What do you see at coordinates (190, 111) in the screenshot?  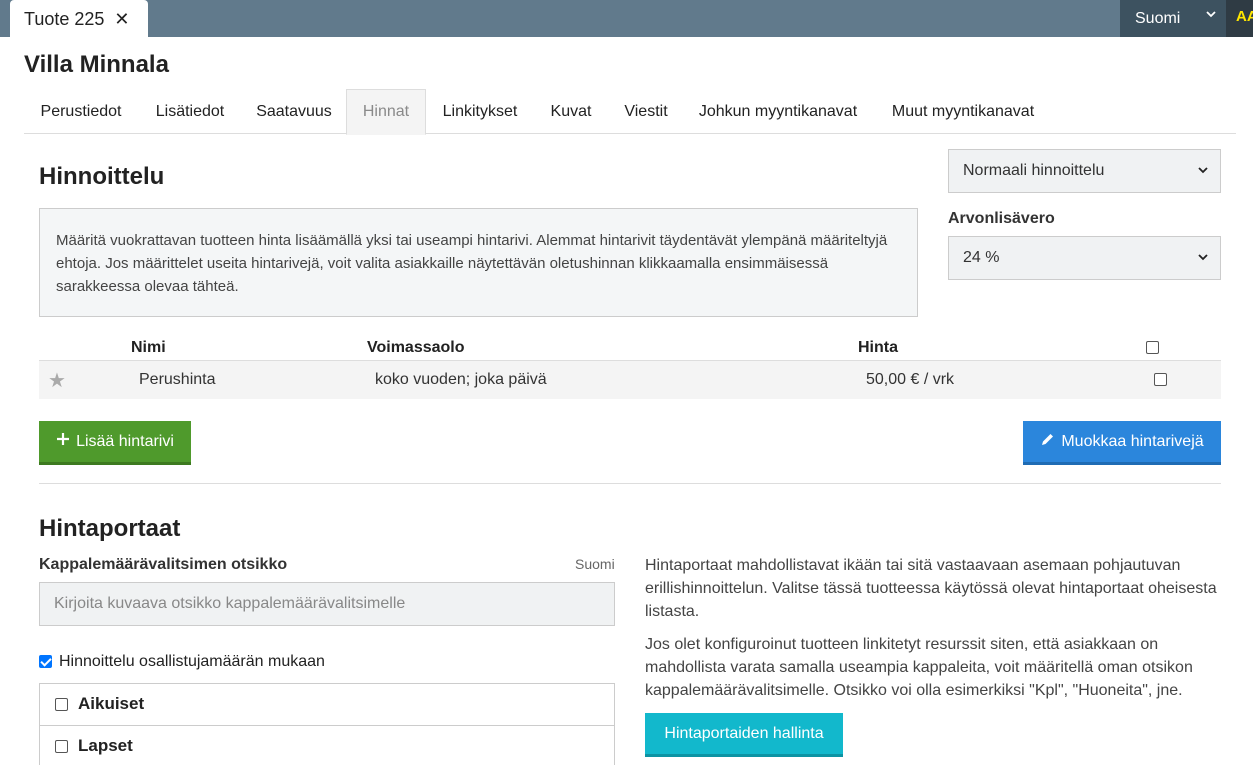 I see `tab-lisatiedot: Lisätiedot` at bounding box center [190, 111].